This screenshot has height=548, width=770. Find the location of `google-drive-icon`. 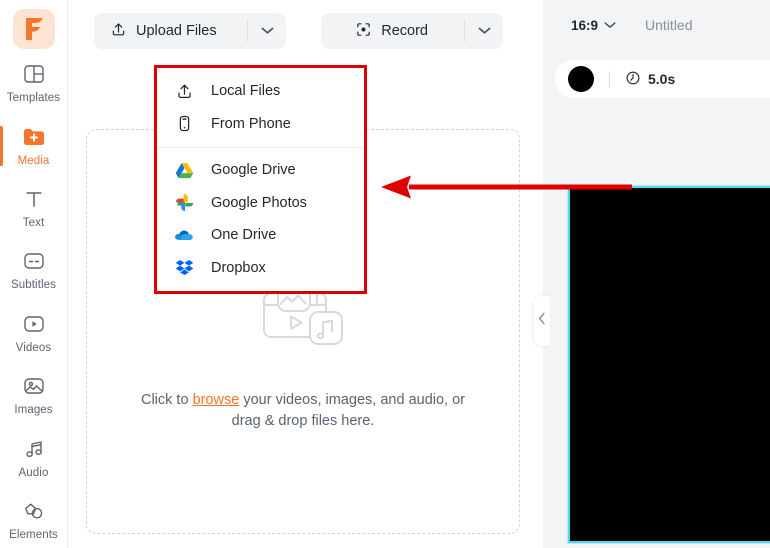

google-drive-icon is located at coordinates (184, 170).